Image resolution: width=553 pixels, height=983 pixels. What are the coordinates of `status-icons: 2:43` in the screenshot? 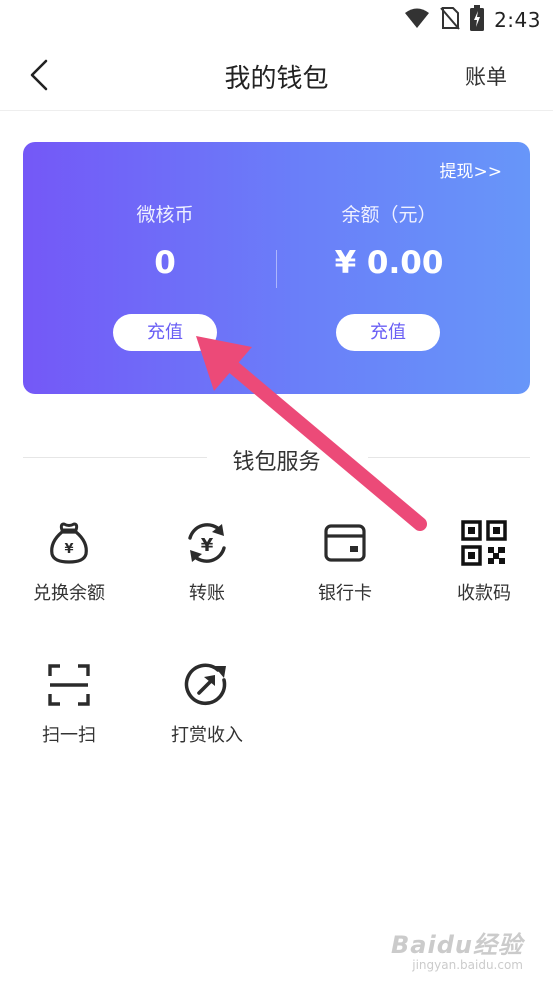 It's located at (472, 20).